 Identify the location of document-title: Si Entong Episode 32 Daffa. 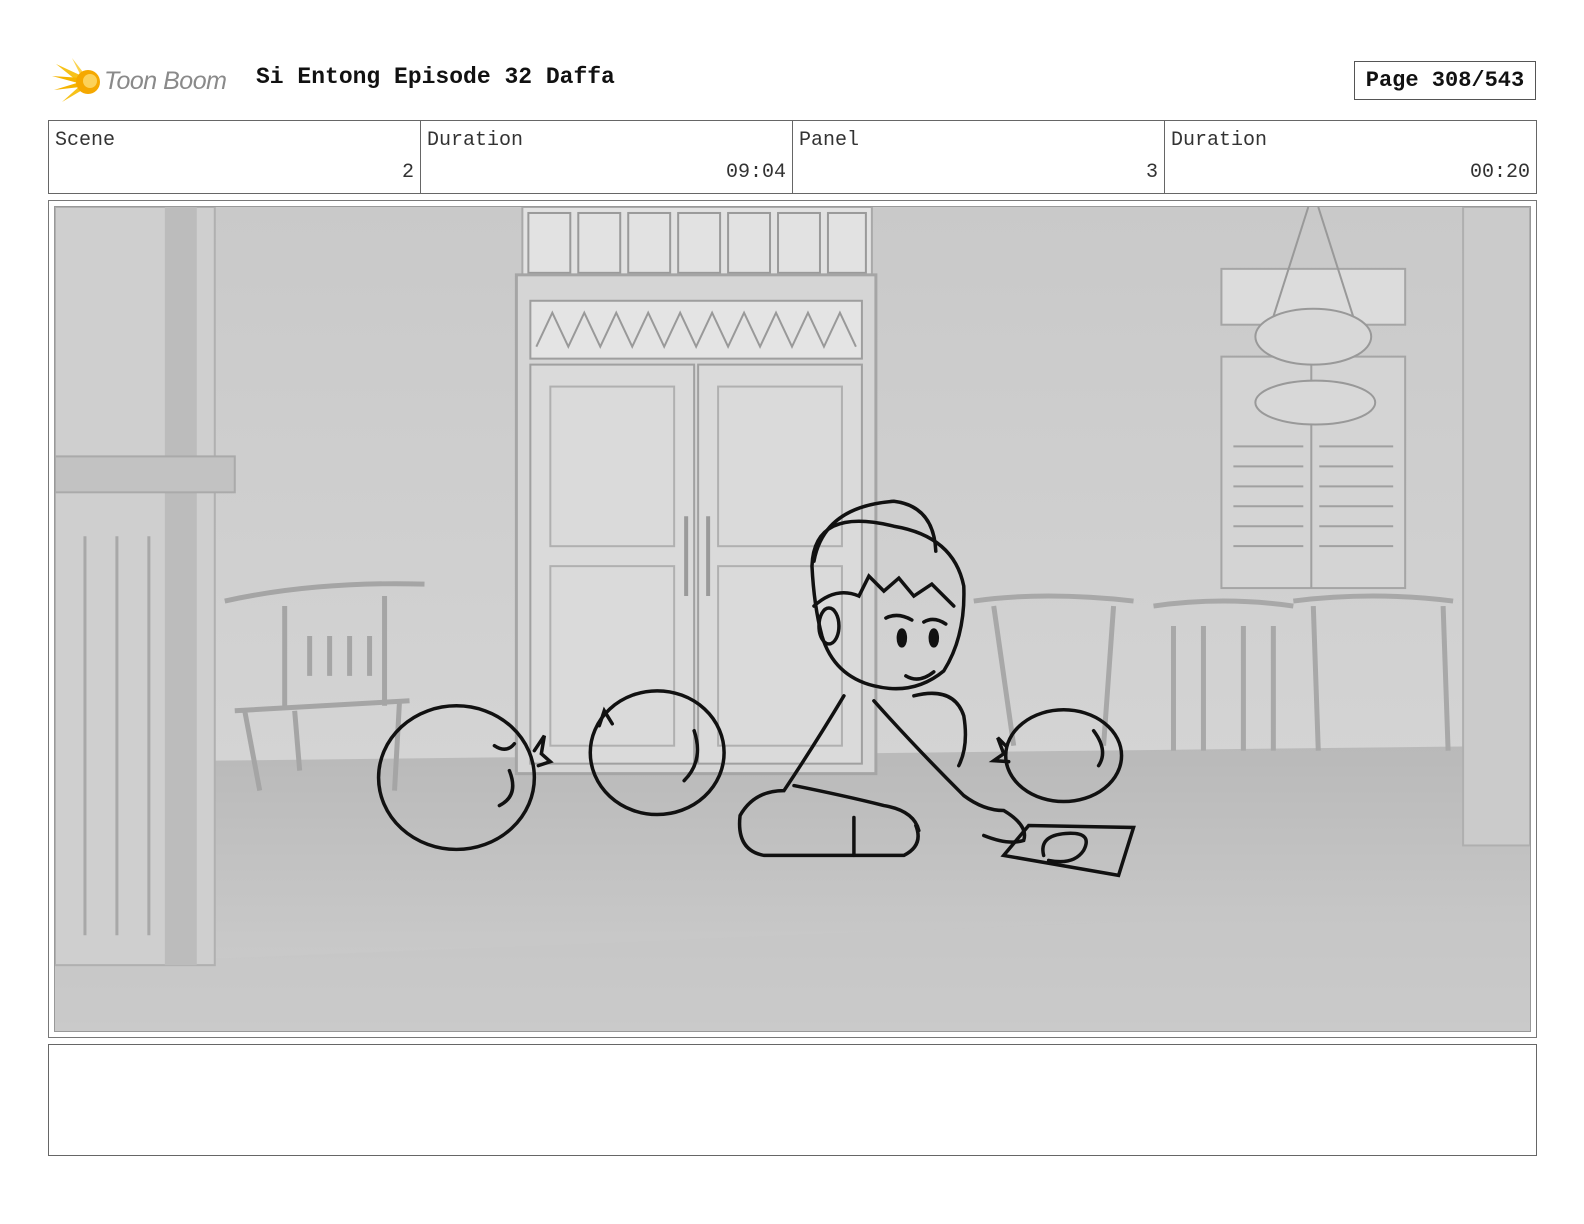
(435, 77).